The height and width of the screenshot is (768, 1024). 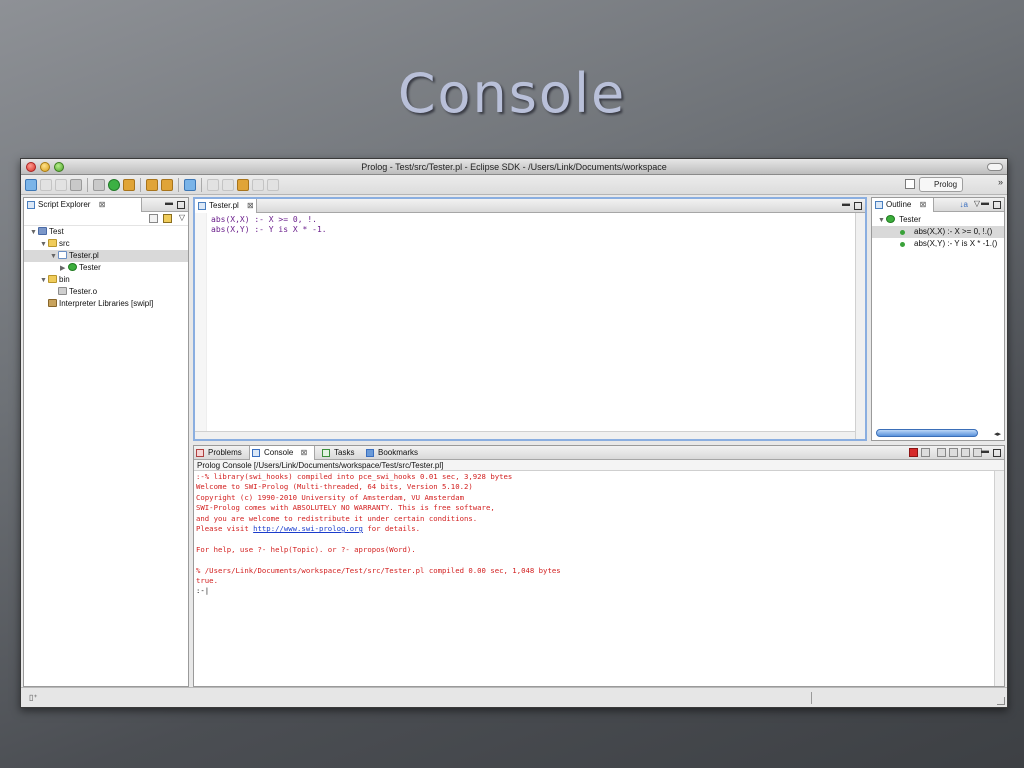 What do you see at coordinates (398, 452) in the screenshot?
I see `tab-label: Bookmarks` at bounding box center [398, 452].